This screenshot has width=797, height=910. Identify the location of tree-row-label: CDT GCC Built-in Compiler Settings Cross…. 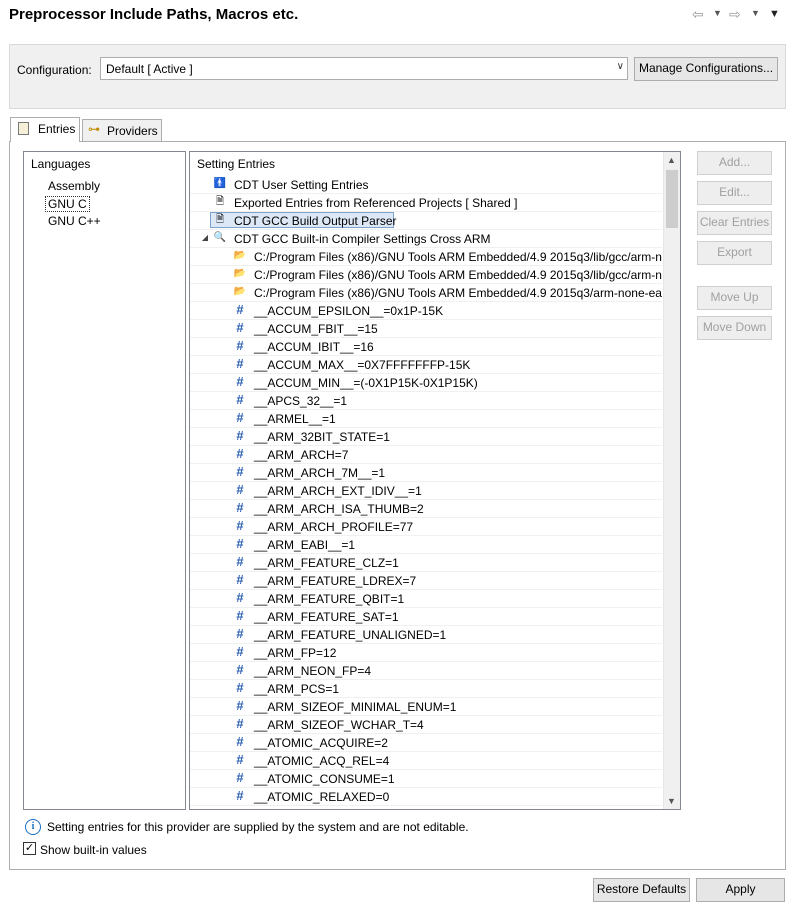
(362, 239).